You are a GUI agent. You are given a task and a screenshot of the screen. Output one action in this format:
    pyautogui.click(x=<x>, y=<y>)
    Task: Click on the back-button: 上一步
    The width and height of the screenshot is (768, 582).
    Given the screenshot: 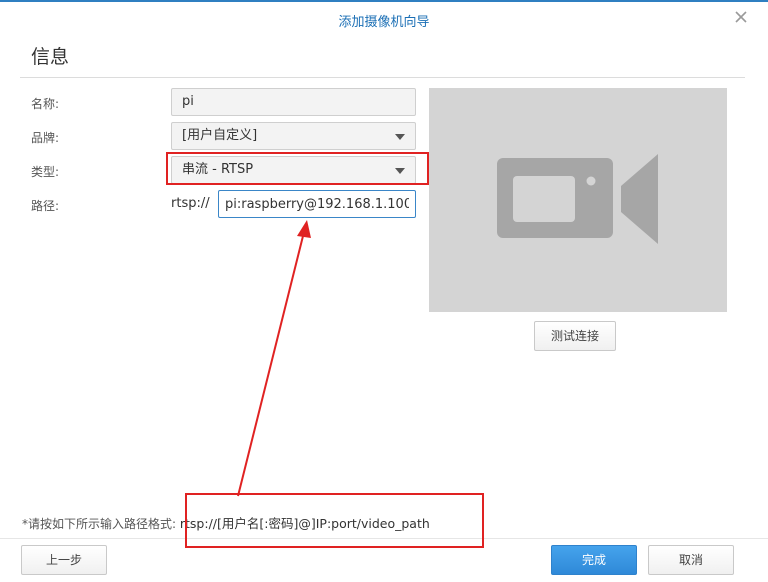 What is the action you would take?
    pyautogui.click(x=64, y=560)
    